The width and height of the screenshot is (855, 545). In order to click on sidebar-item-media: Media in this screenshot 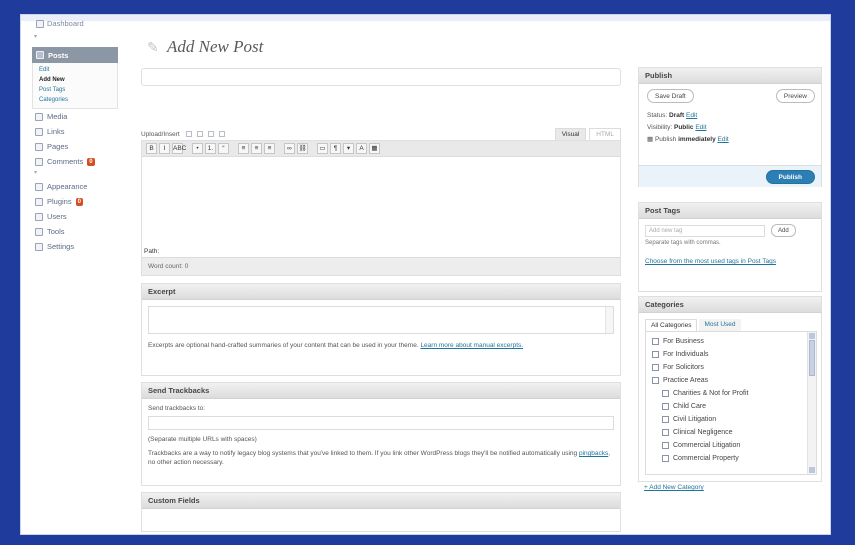, I will do `click(75, 116)`.